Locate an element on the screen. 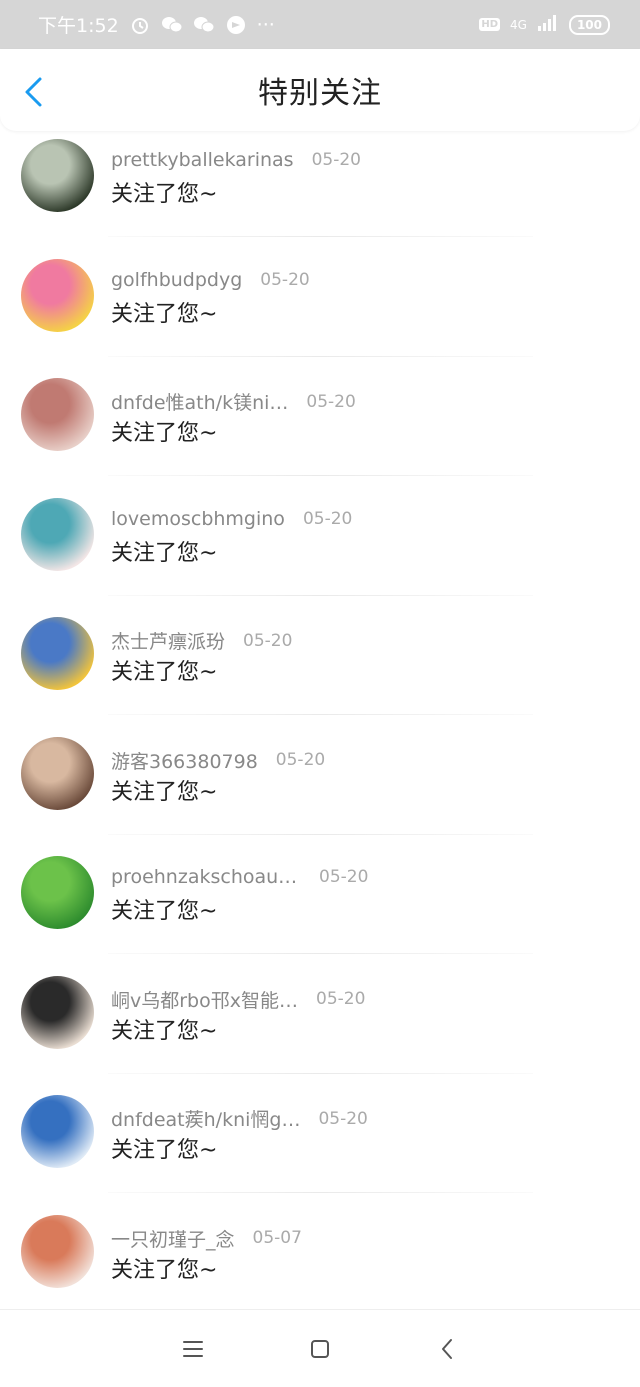 This screenshot has width=640, height=1387. app-notification-icon is located at coordinates (236, 25).